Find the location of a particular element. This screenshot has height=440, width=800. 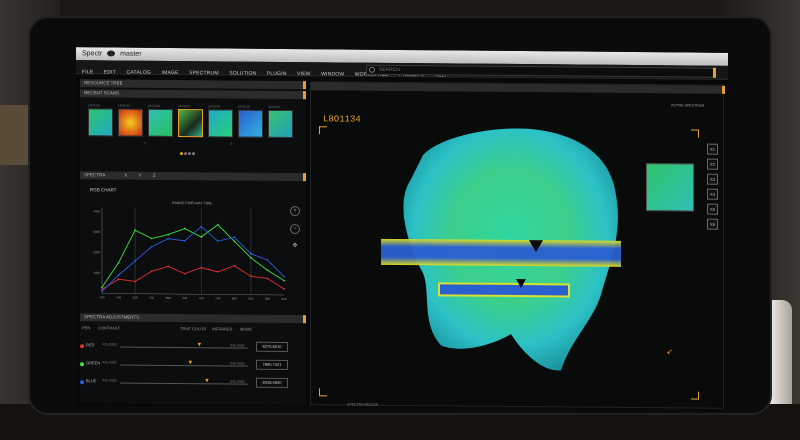

x-tick-label: 450 is located at coordinates (118, 298).